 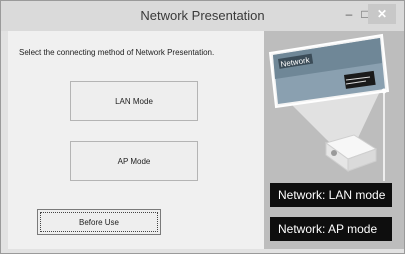 I want to click on ap-mode-button: AP Mode, so click(x=134, y=161).